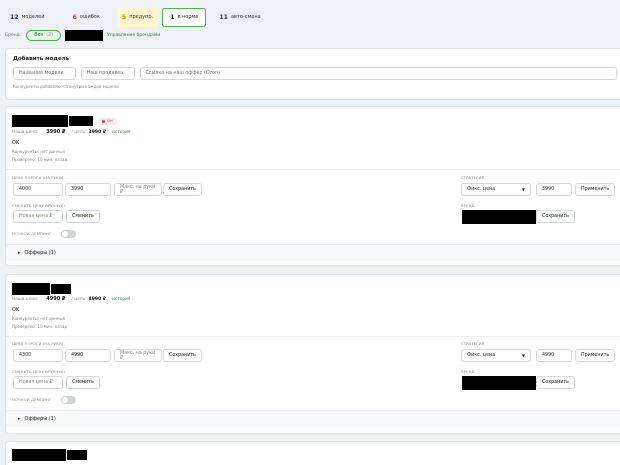 This screenshot has width=620, height=465. I want to click on stat-count: 1, so click(172, 17).